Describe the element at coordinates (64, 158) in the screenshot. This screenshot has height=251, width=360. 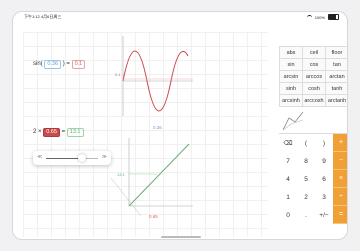
I see `slider-fill` at that location.